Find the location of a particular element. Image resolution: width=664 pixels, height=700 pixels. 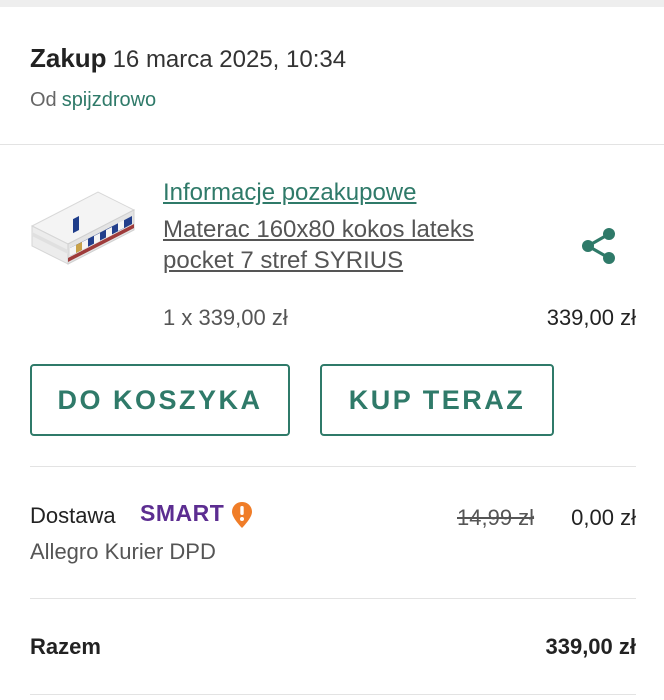

share-button is located at coordinates (599, 246).